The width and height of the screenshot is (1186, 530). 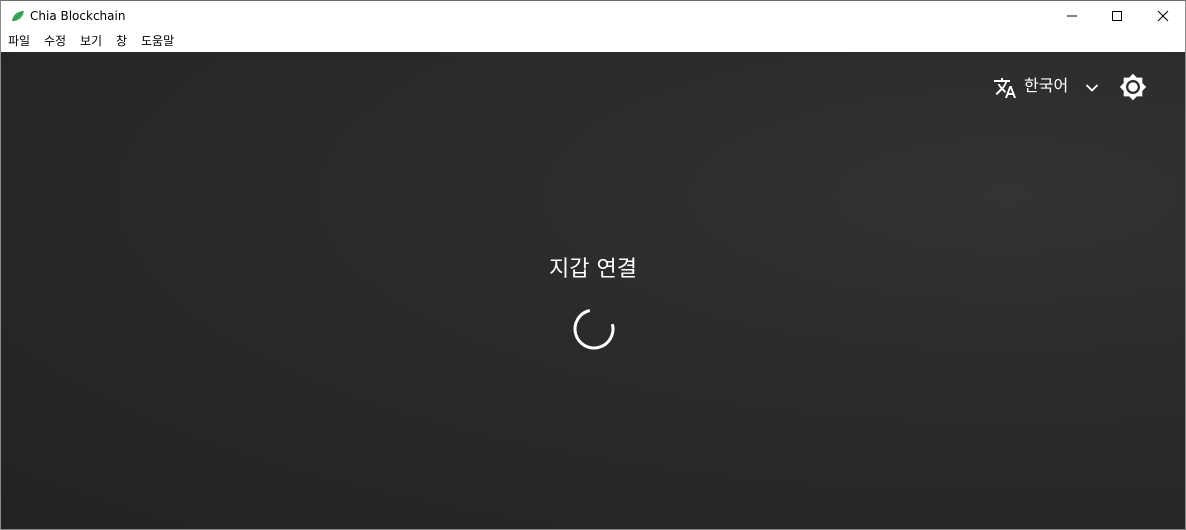 What do you see at coordinates (593, 16) in the screenshot?
I see `title-bar: Chia Blockchain` at bounding box center [593, 16].